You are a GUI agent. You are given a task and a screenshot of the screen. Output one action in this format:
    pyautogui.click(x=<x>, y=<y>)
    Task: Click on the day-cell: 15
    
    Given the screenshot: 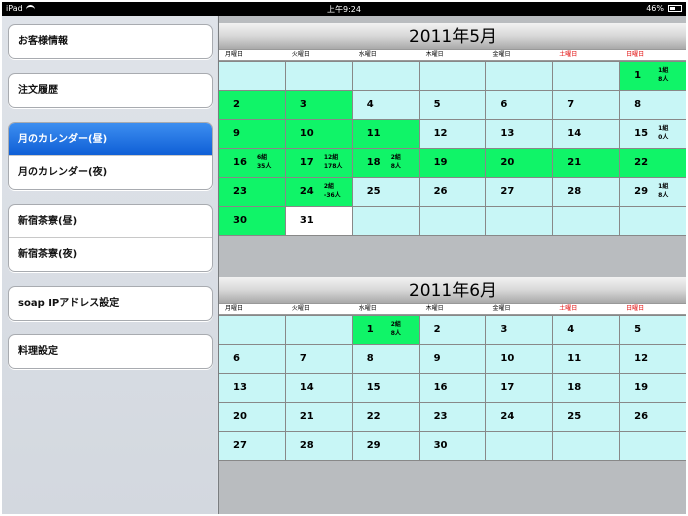 What is the action you would take?
    pyautogui.click(x=386, y=388)
    